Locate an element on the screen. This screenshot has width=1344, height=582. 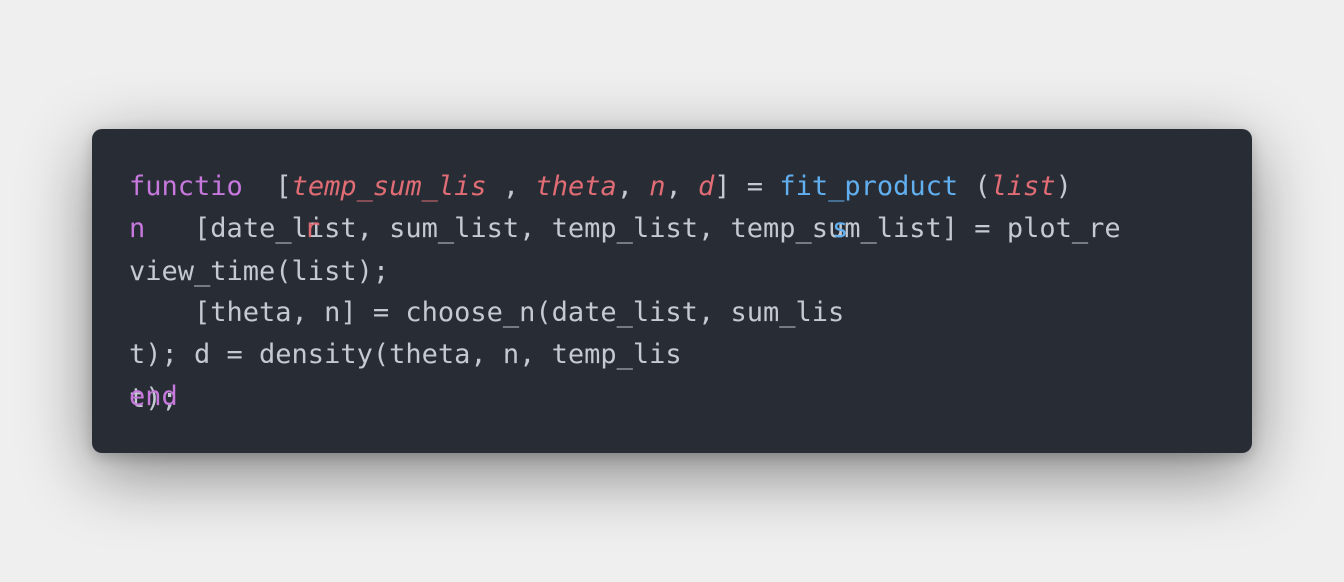
output-theta: theta is located at coordinates (576, 186).